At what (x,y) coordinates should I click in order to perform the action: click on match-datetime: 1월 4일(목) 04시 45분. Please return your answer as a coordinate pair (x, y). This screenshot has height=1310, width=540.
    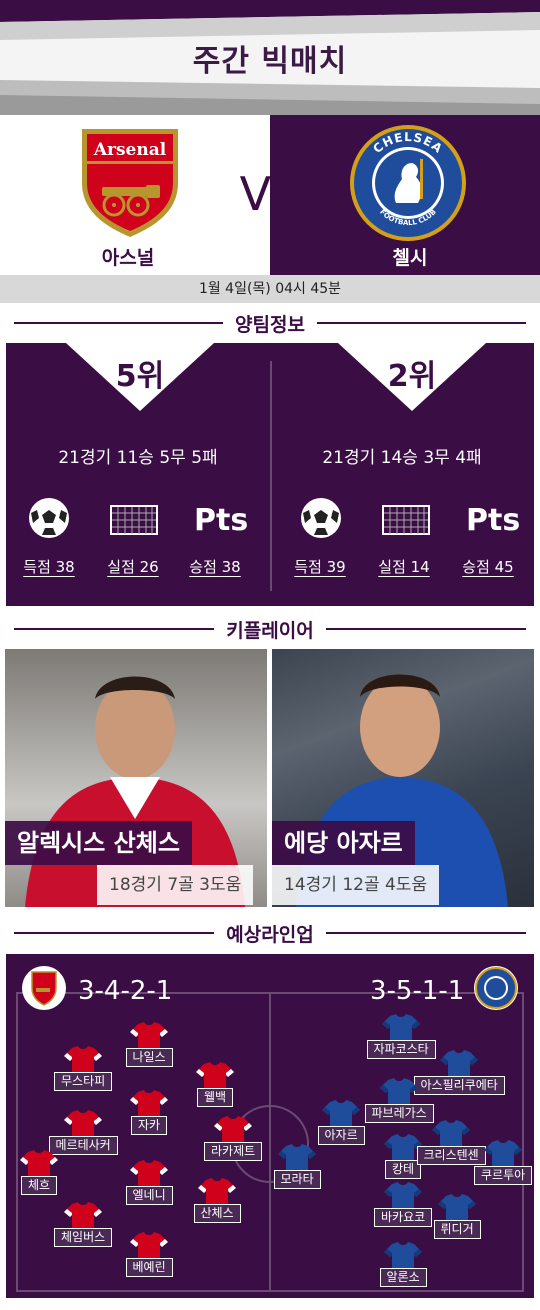
    Looking at the image, I should click on (270, 289).